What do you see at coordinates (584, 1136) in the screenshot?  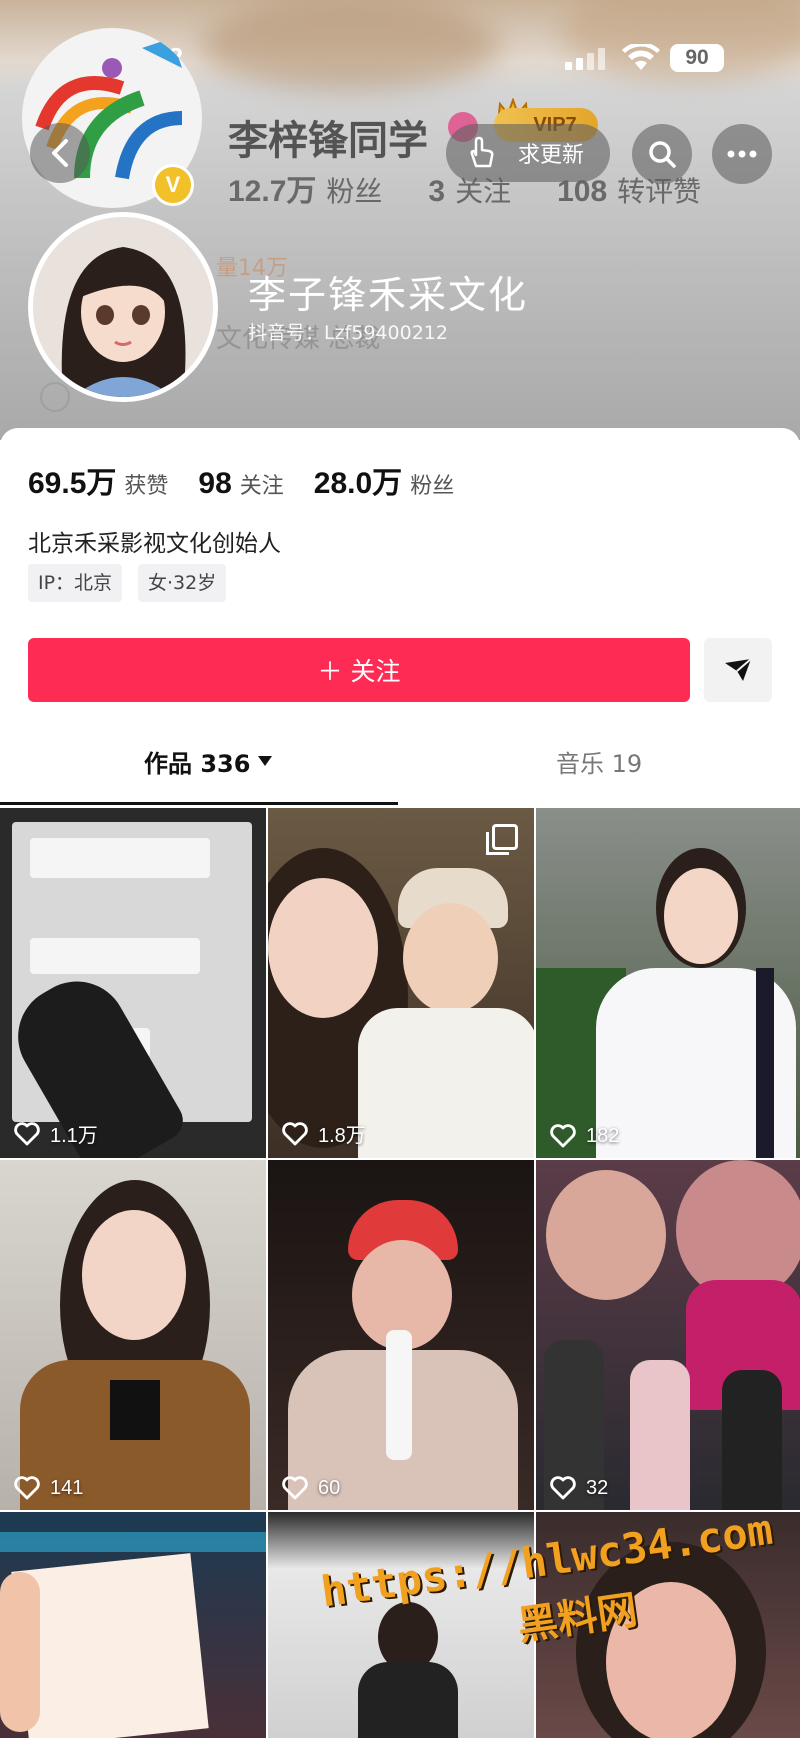 I see `like-count: 182` at bounding box center [584, 1136].